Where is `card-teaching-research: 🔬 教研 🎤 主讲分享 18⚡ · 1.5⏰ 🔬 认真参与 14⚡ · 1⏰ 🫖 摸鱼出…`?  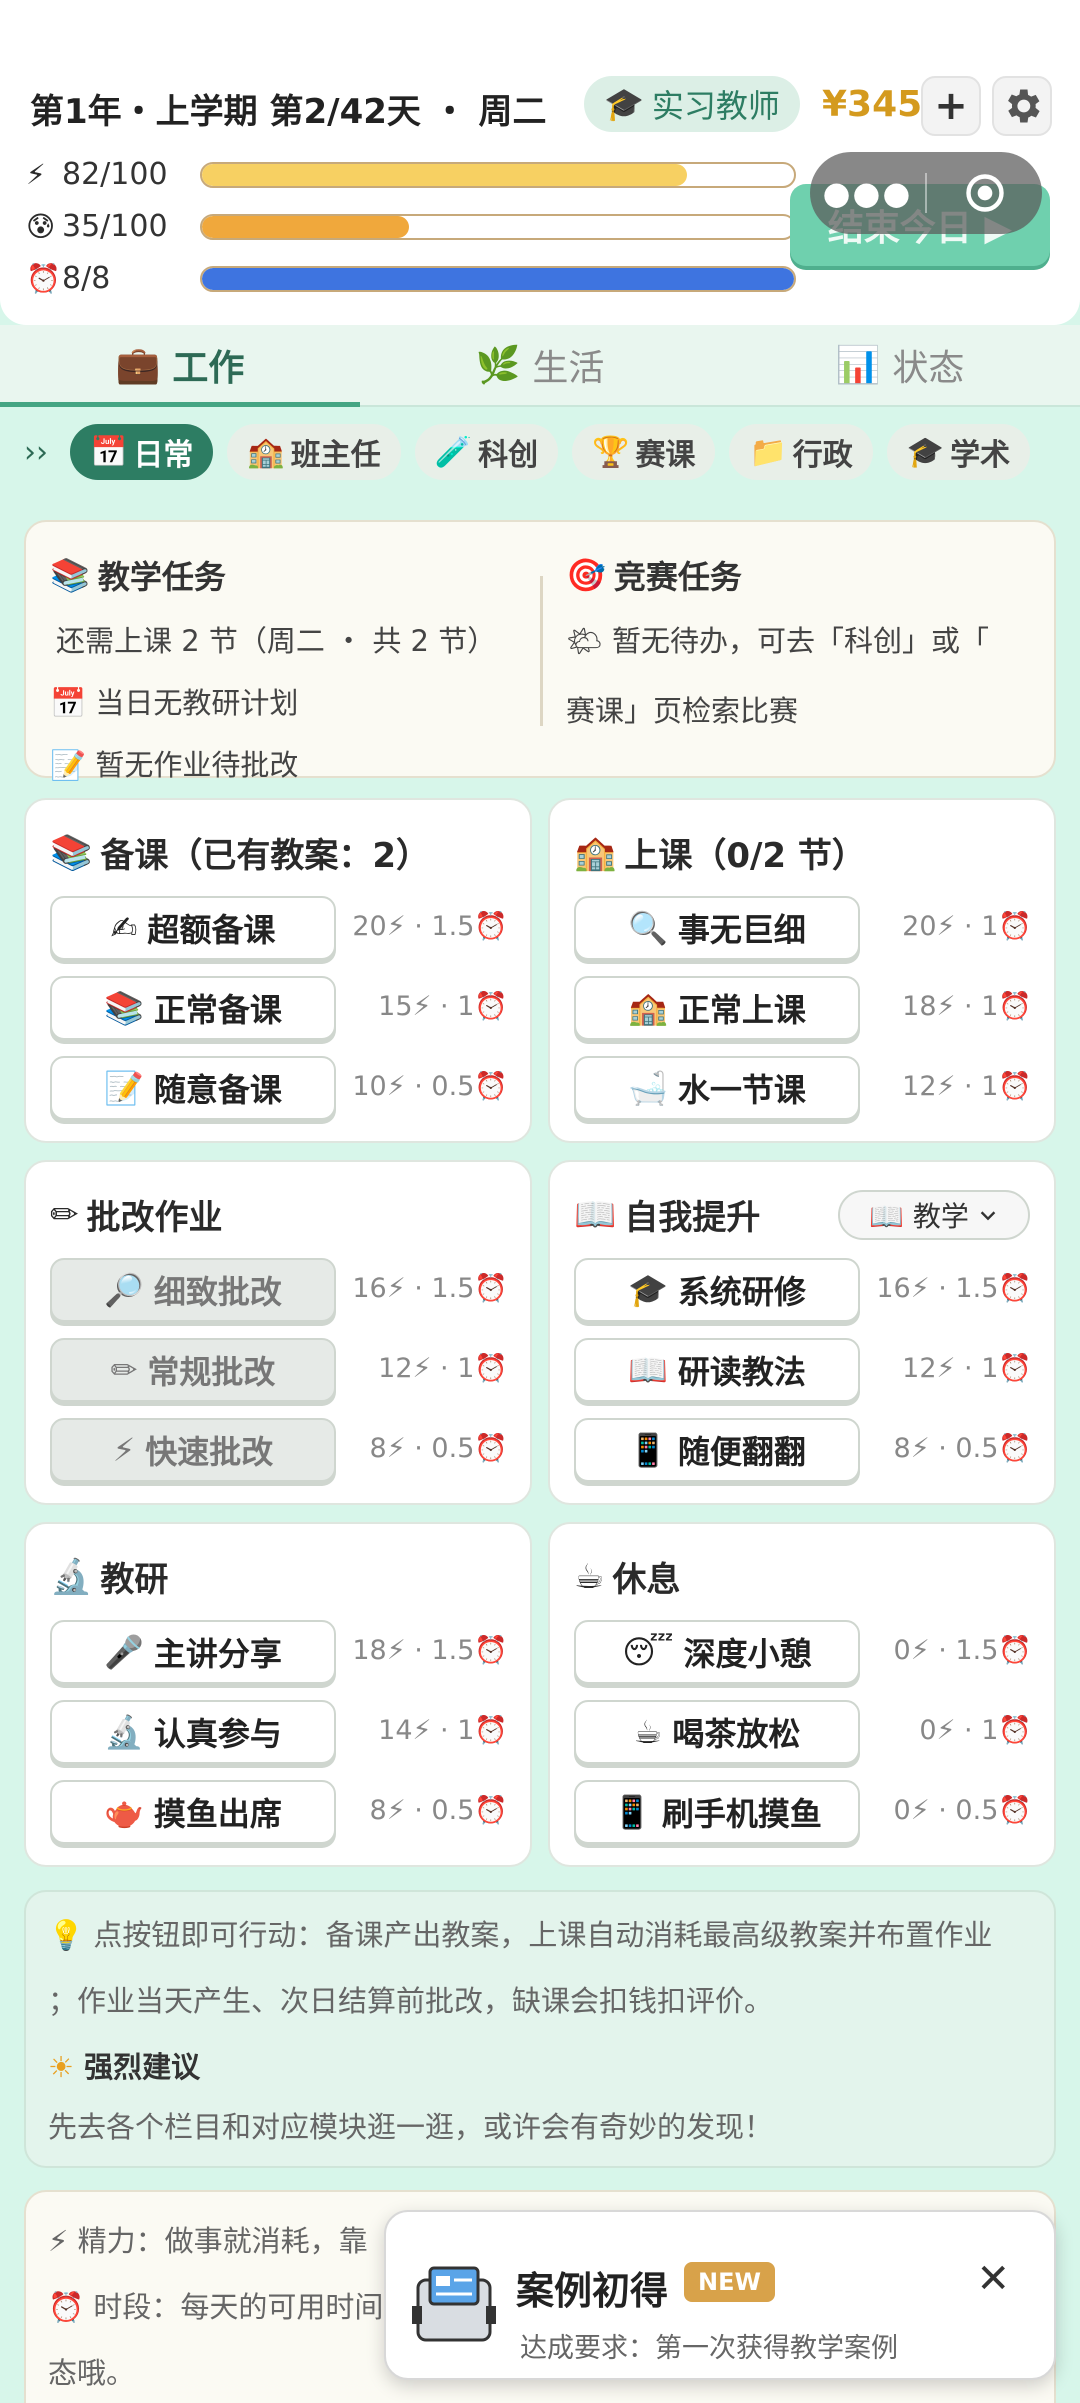 card-teaching-research: 🔬 教研 🎤 主讲分享 18⚡ · 1.5⏰ 🔬 认真参与 14⚡ · 1⏰ 🫖 摸鱼出… is located at coordinates (278, 1694).